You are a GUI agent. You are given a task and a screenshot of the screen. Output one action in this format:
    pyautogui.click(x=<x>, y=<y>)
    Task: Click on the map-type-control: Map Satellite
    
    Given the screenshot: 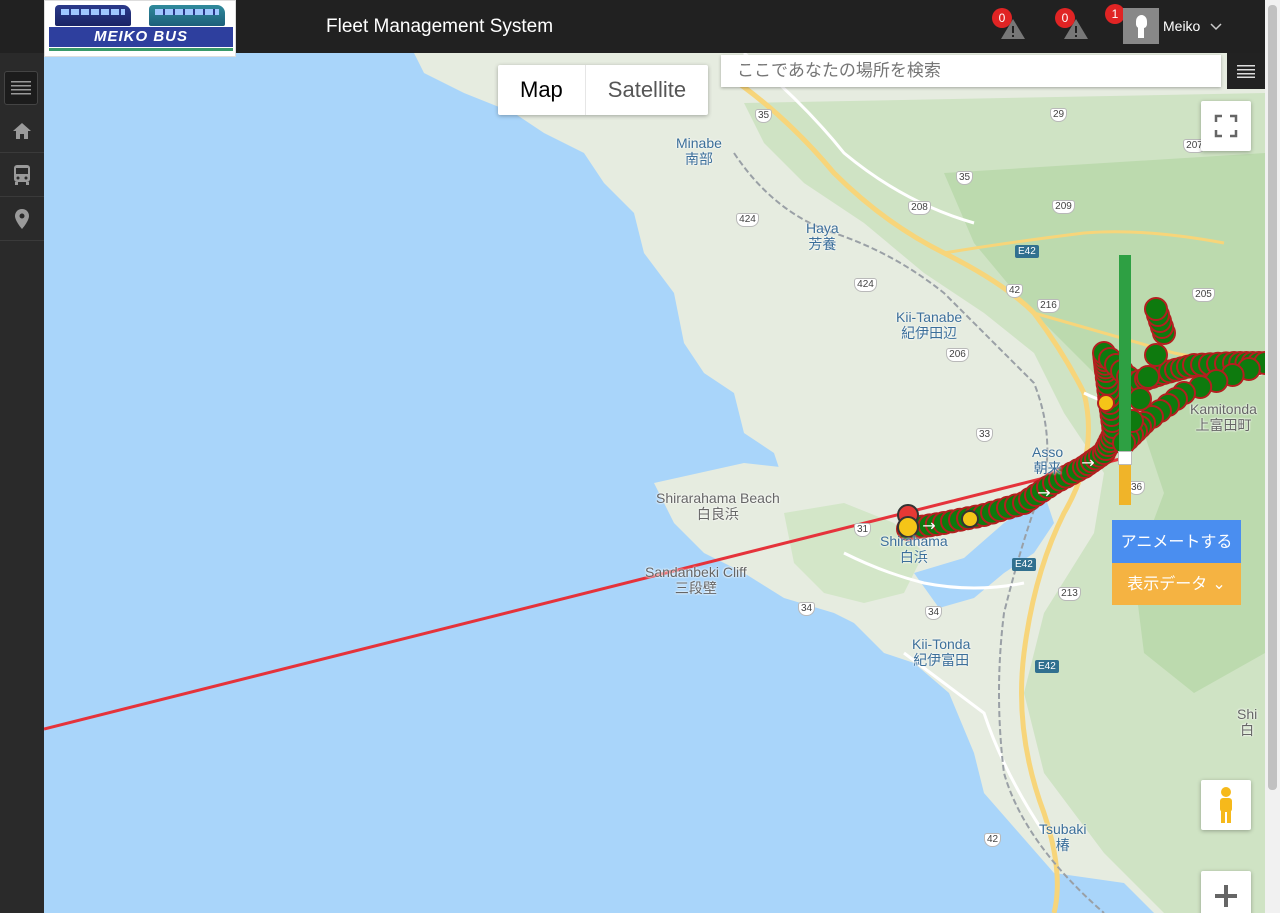 What is the action you would take?
    pyautogui.click(x=603, y=90)
    